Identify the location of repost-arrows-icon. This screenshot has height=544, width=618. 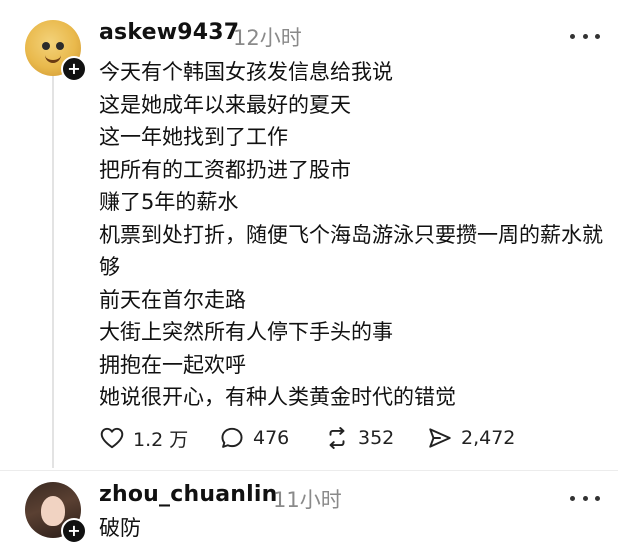
(337, 438).